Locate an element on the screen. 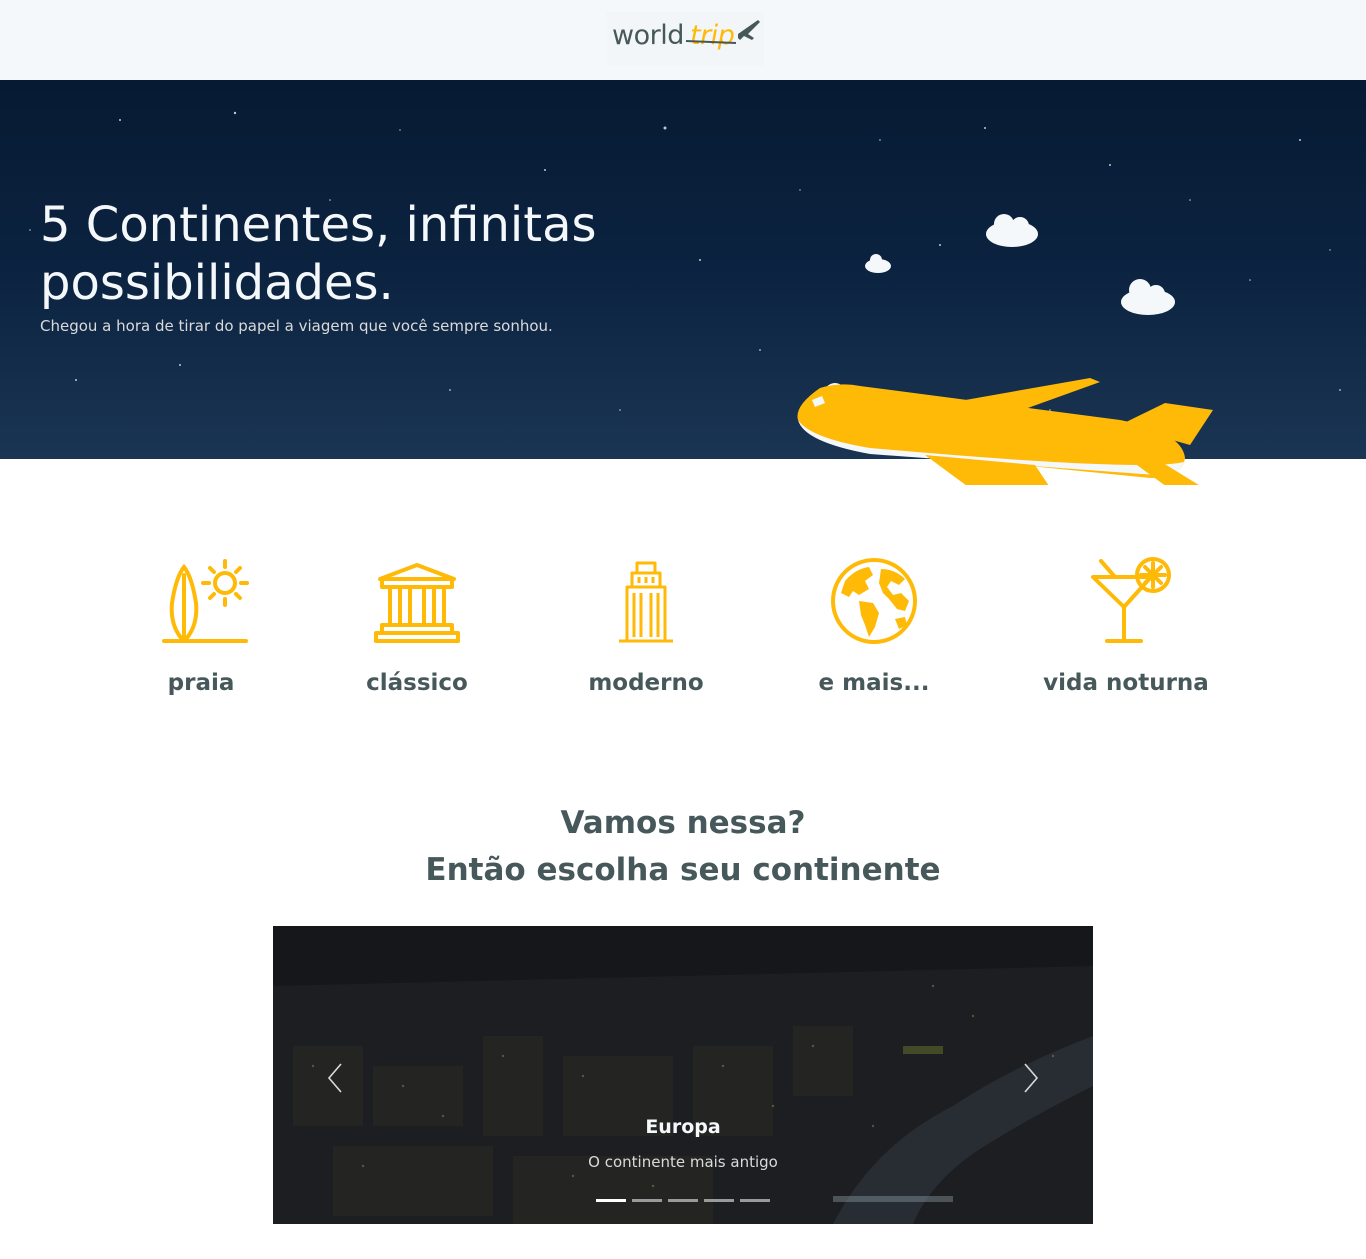 The height and width of the screenshot is (1259, 1366). globe-icon is located at coordinates (874, 601).